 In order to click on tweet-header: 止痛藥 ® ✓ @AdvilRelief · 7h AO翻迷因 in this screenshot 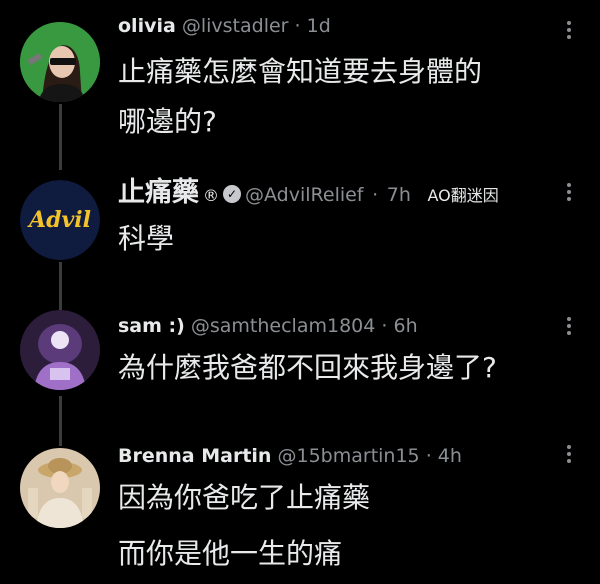, I will do `click(308, 194)`.